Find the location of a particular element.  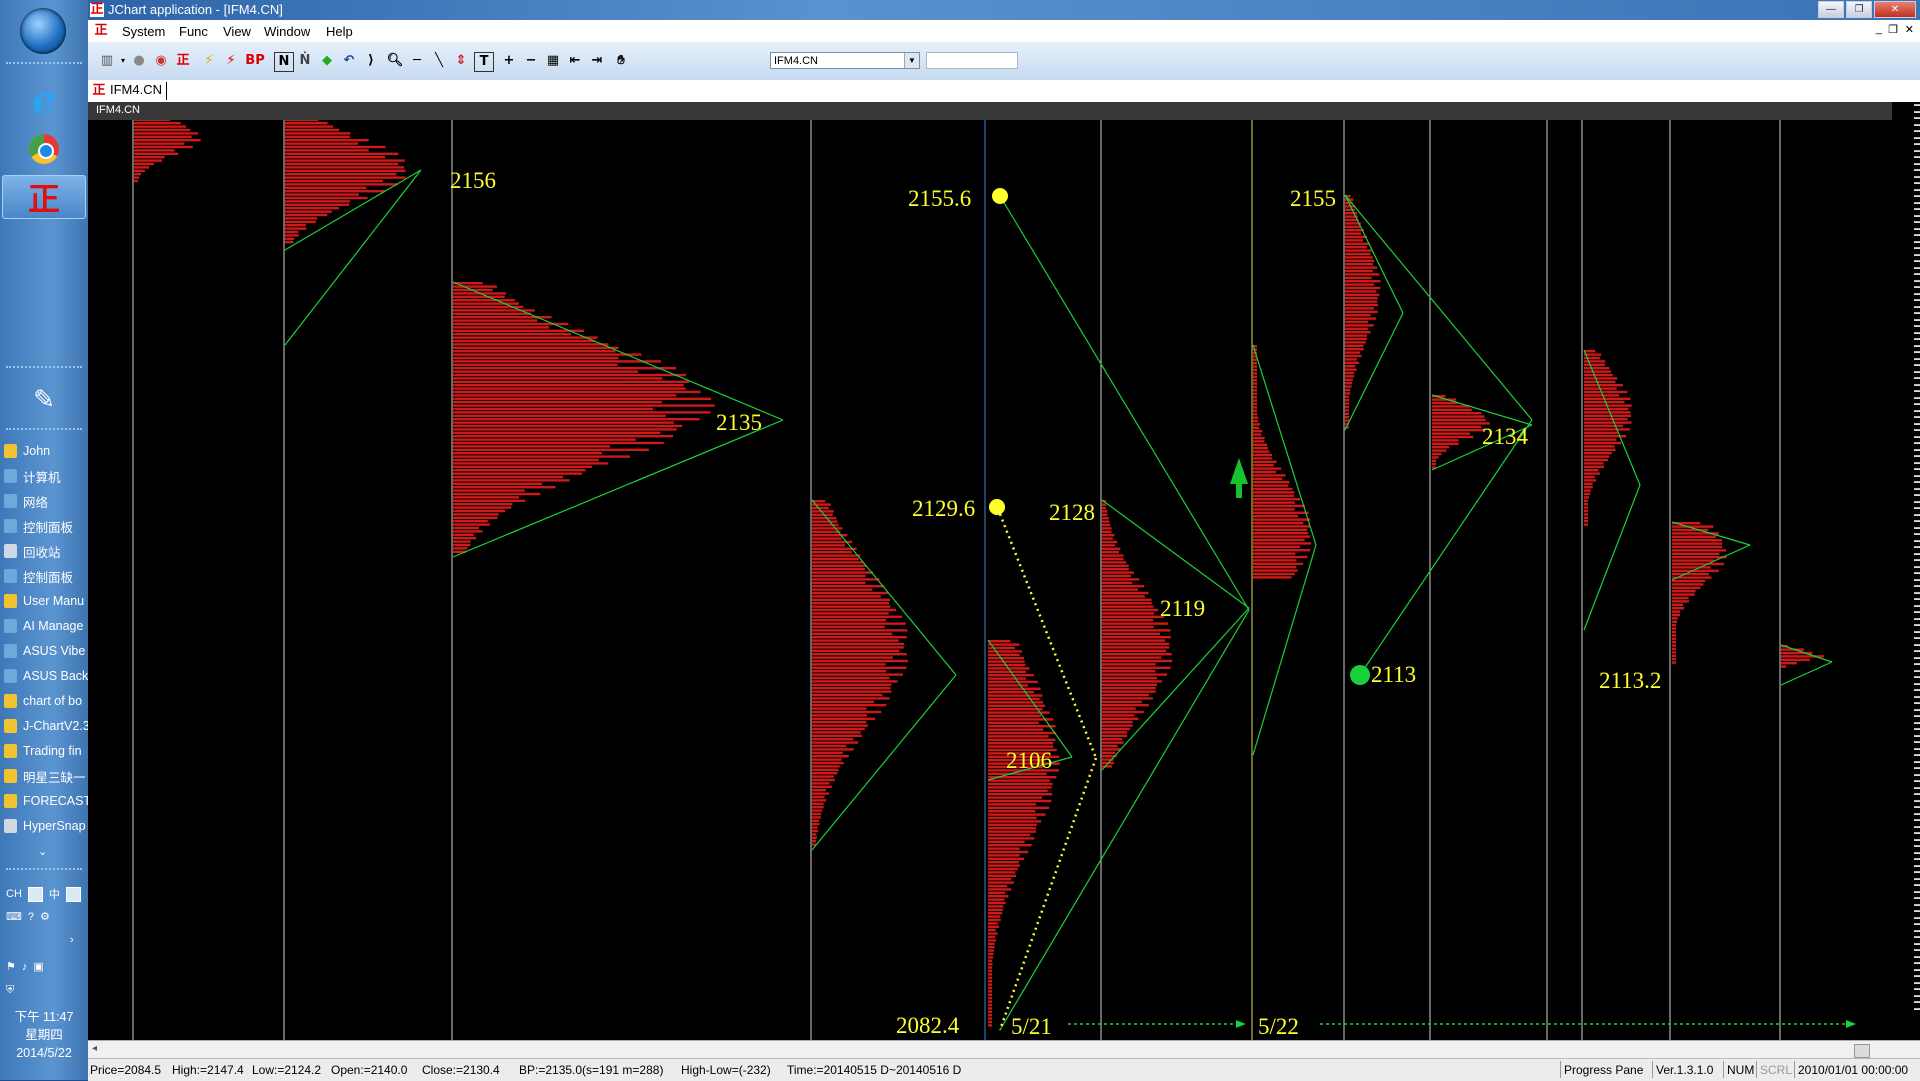

horizontal-scrollbar: ◂ is located at coordinates (1004, 1049).